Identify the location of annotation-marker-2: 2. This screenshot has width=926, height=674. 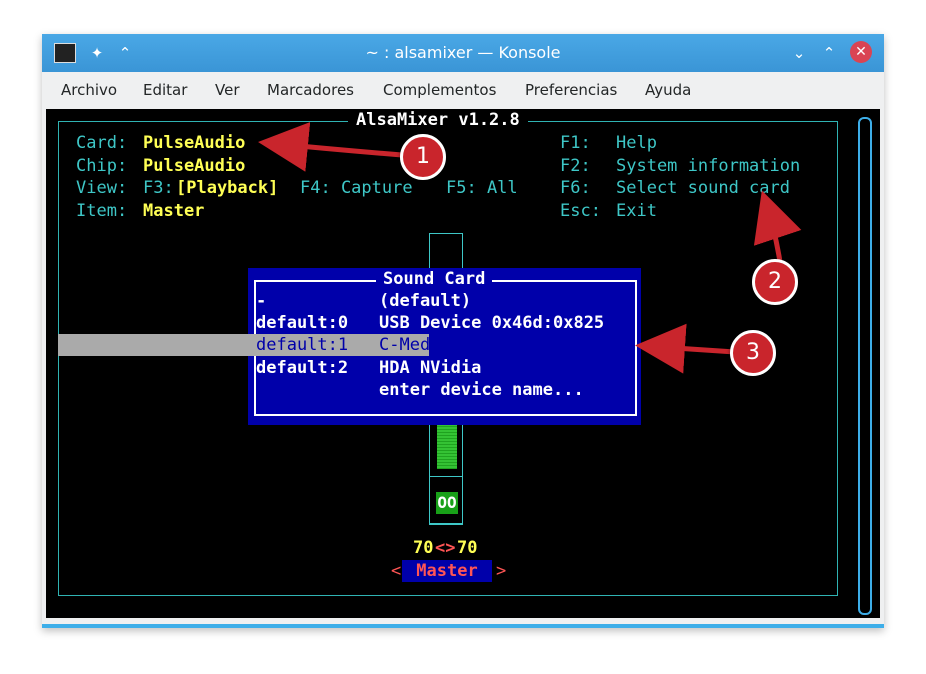
(775, 282).